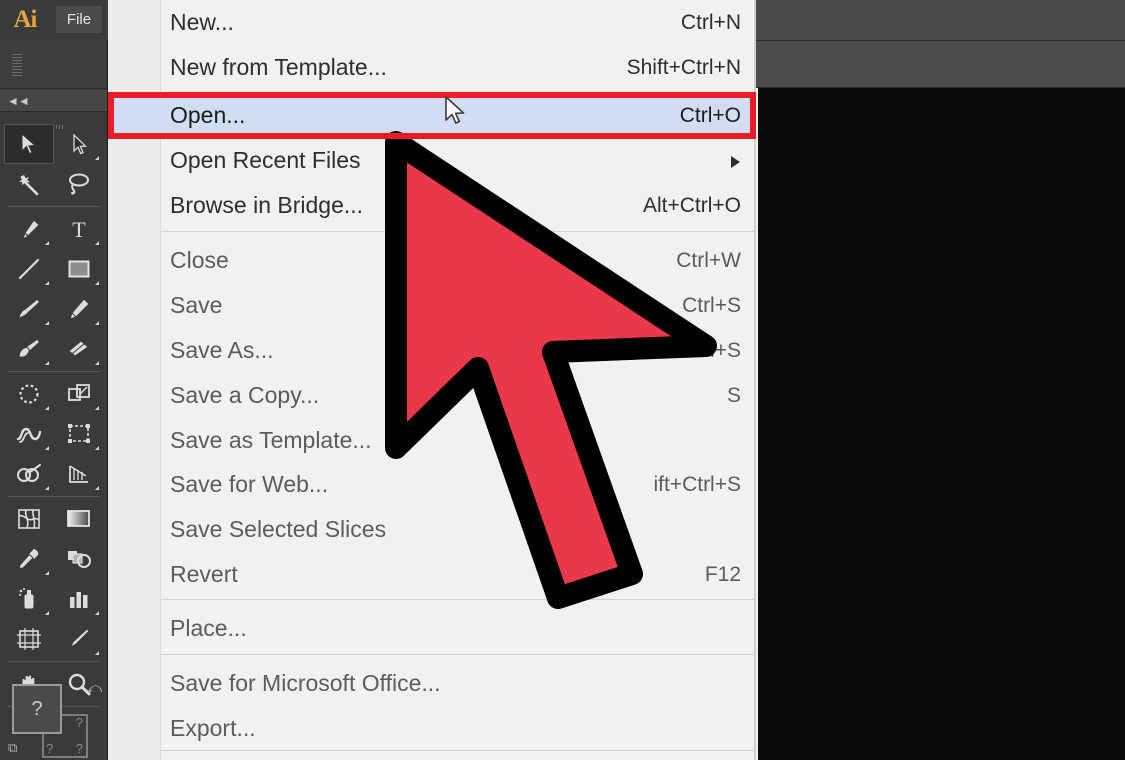  Describe the element at coordinates (79, 519) in the screenshot. I see `gradient-tool` at that location.